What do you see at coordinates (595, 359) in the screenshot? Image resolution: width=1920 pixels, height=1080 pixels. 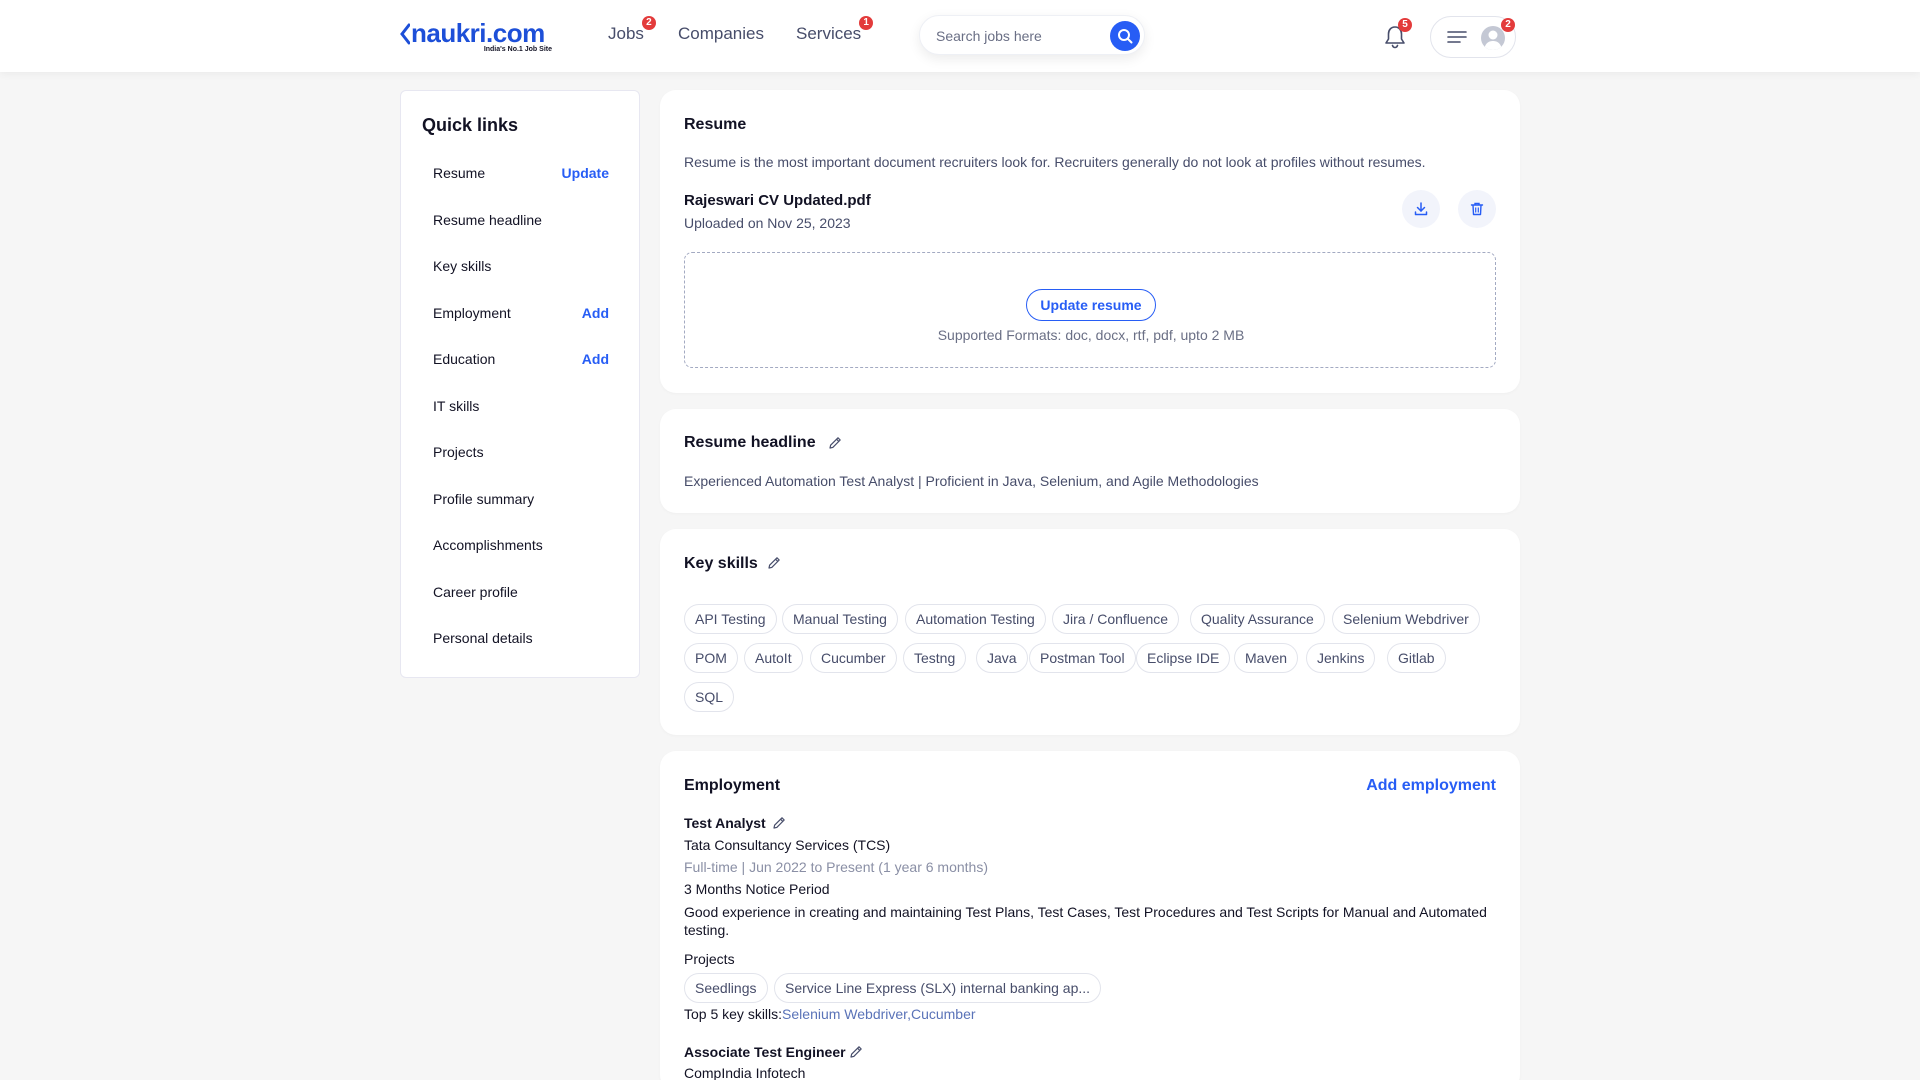 I see `quick-link-education-add-link: Add` at bounding box center [595, 359].